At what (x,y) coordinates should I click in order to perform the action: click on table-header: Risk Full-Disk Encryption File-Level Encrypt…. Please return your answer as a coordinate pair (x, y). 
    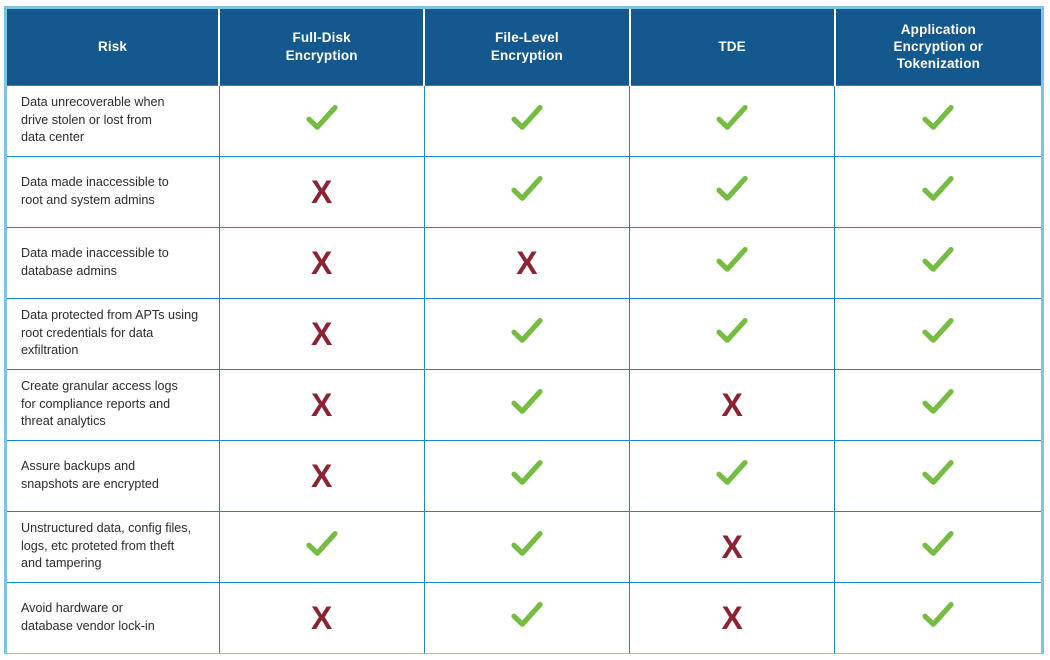
    Looking at the image, I should click on (524, 47).